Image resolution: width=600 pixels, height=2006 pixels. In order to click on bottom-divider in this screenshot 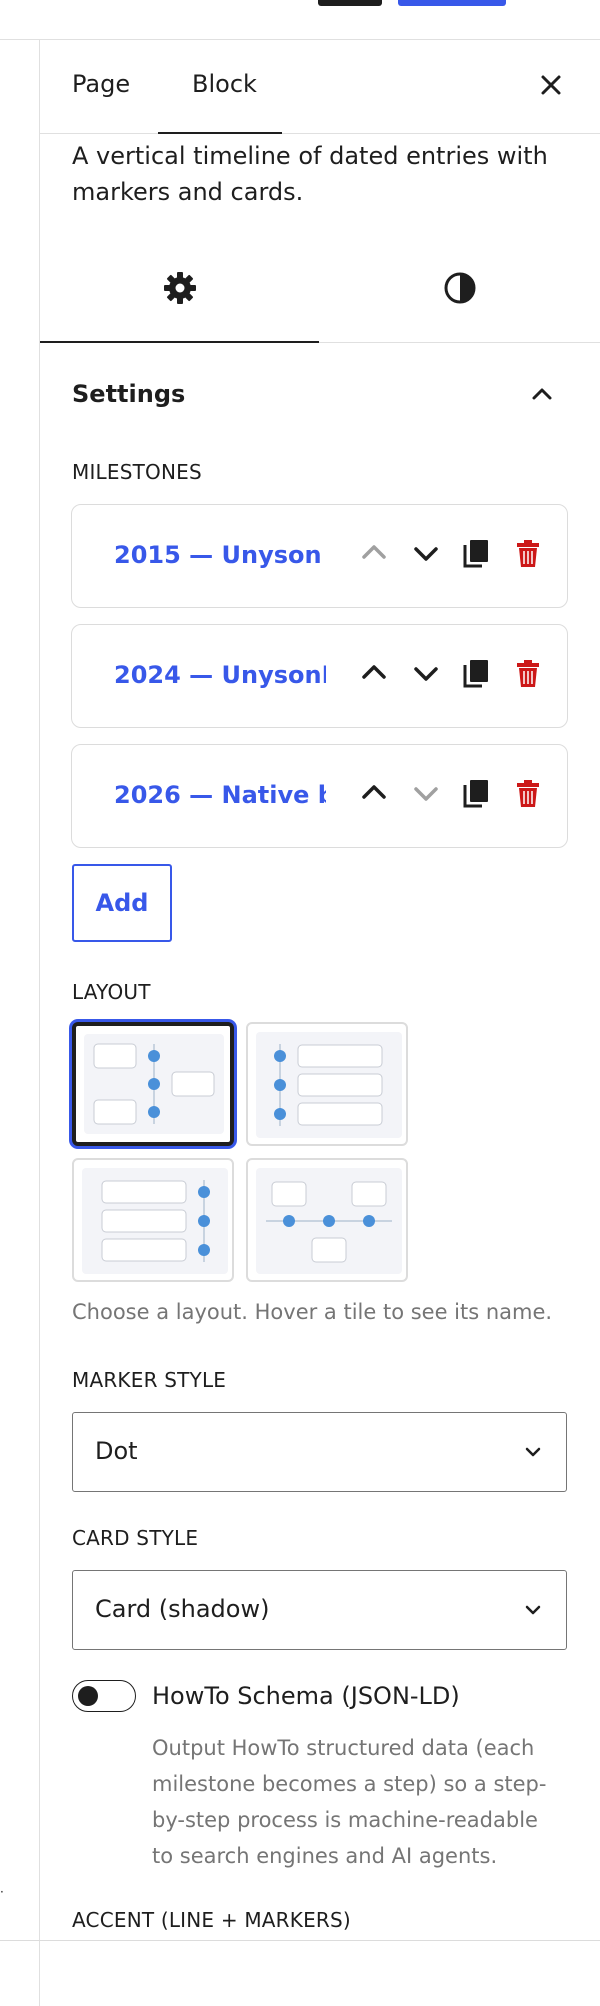, I will do `click(300, 1940)`.